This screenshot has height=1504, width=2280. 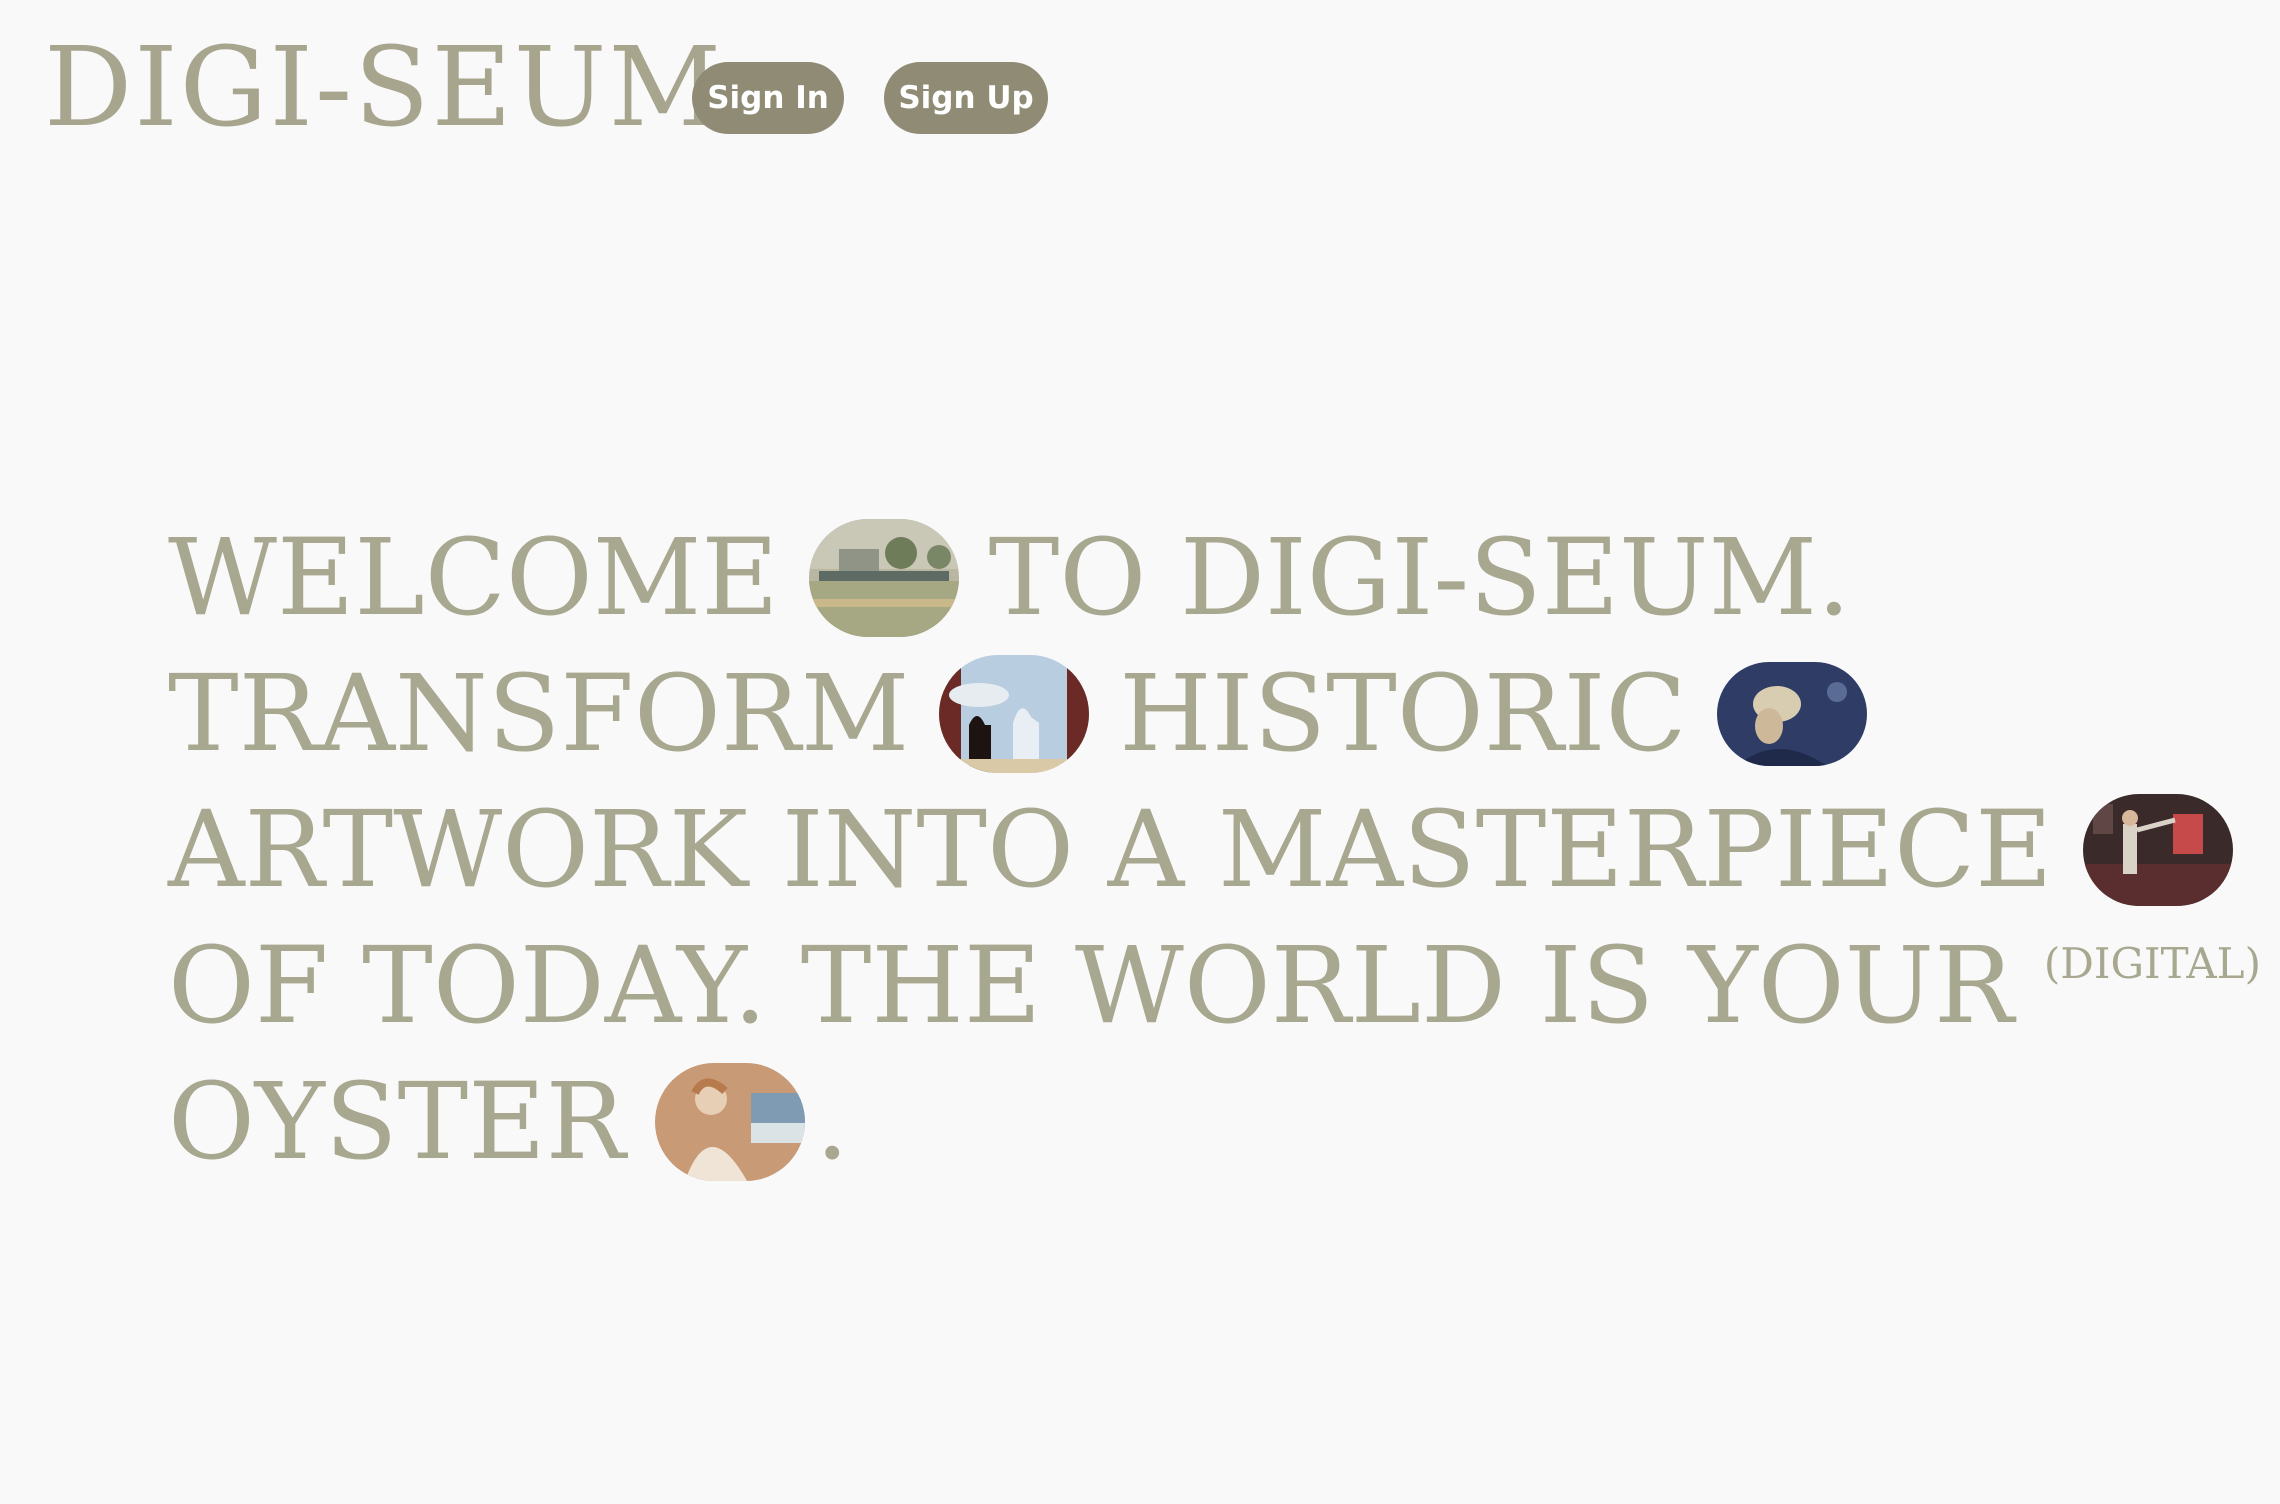 I want to click on portrait-painting-thumbnail, so click(x=1791, y=714).